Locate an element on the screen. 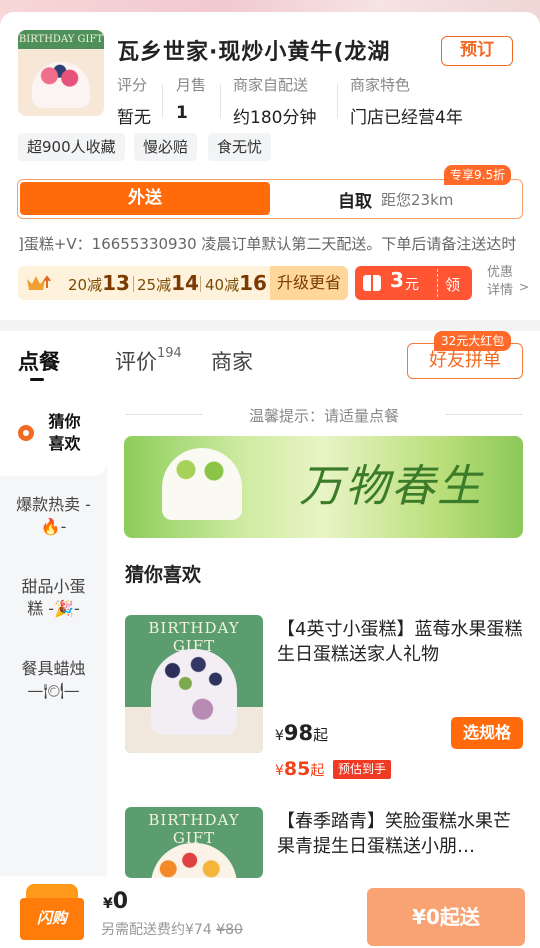  tab-order: 点餐 is located at coordinates (39, 361).